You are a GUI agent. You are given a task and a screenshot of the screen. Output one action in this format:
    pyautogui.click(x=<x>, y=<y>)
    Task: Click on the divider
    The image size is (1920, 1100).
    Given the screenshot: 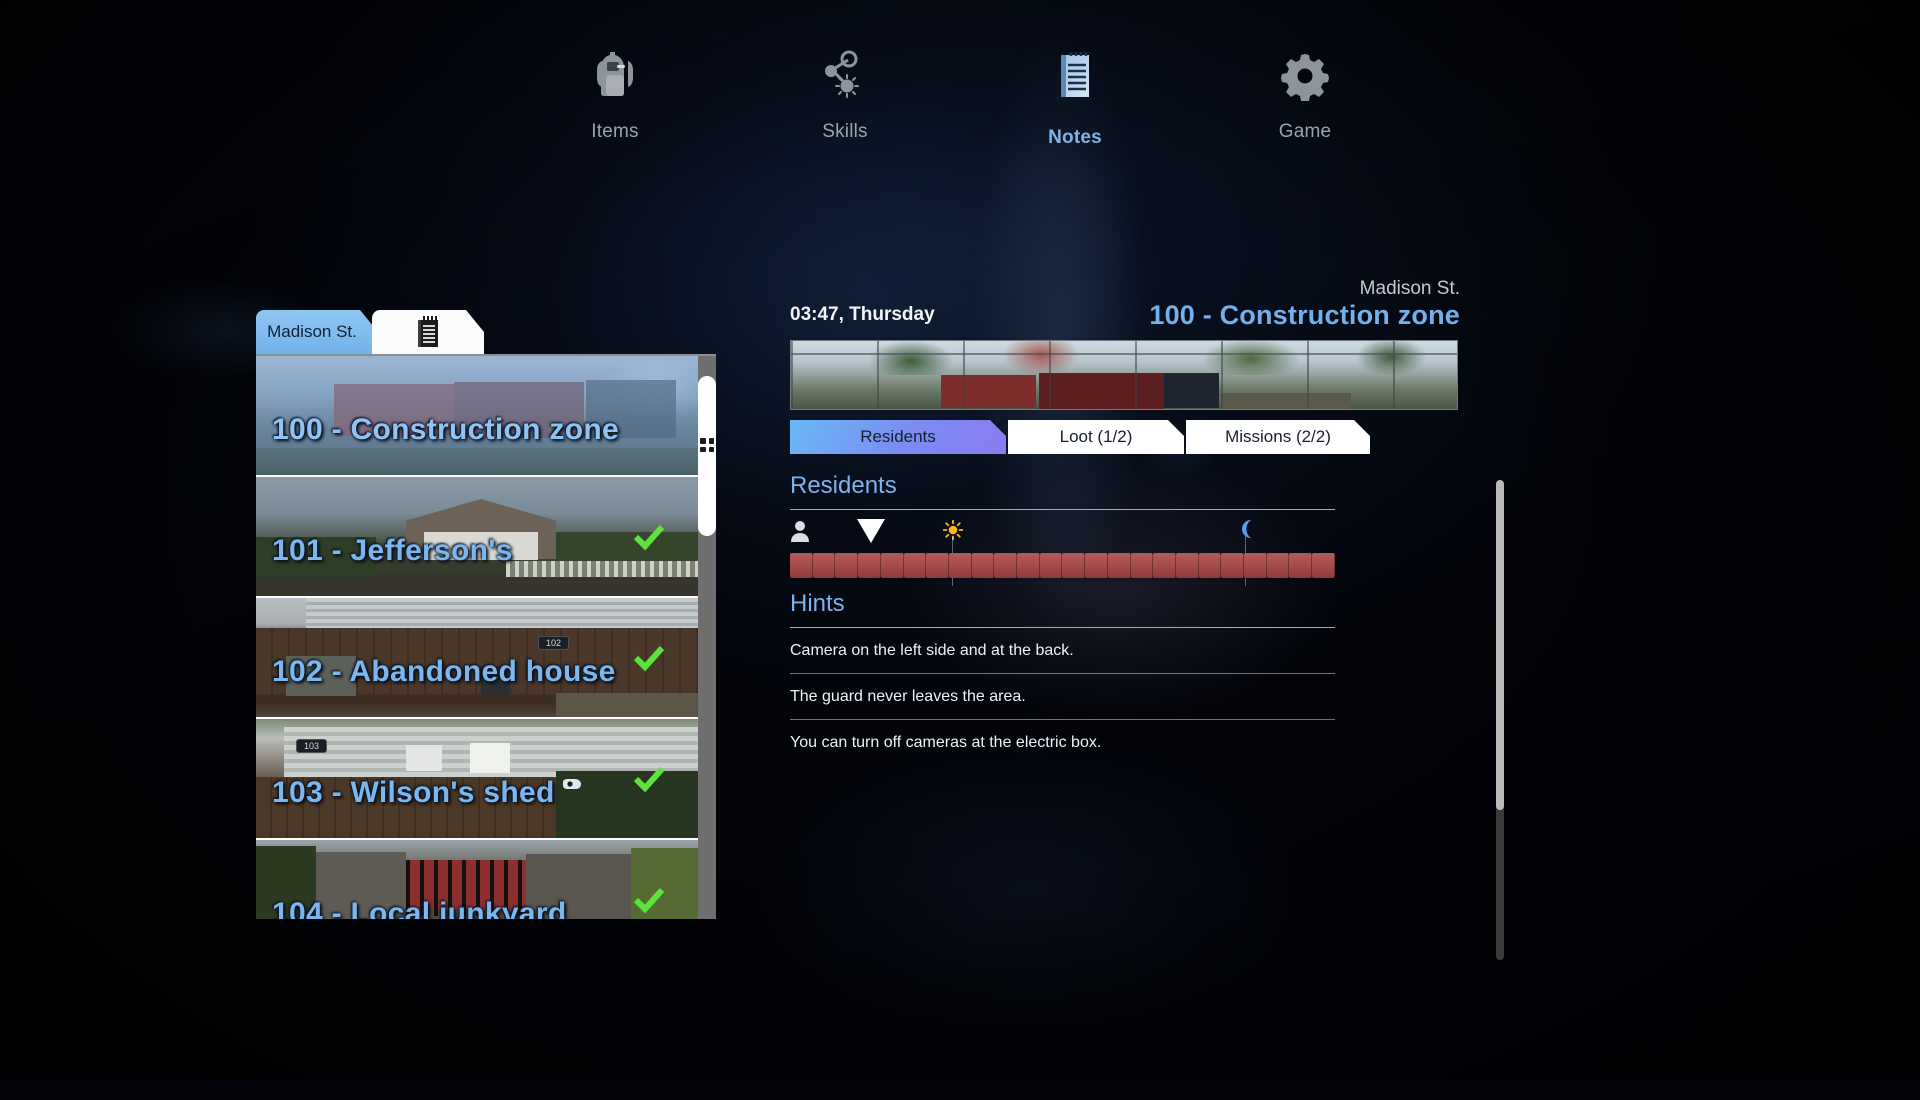 What is the action you would take?
    pyautogui.click(x=1062, y=509)
    